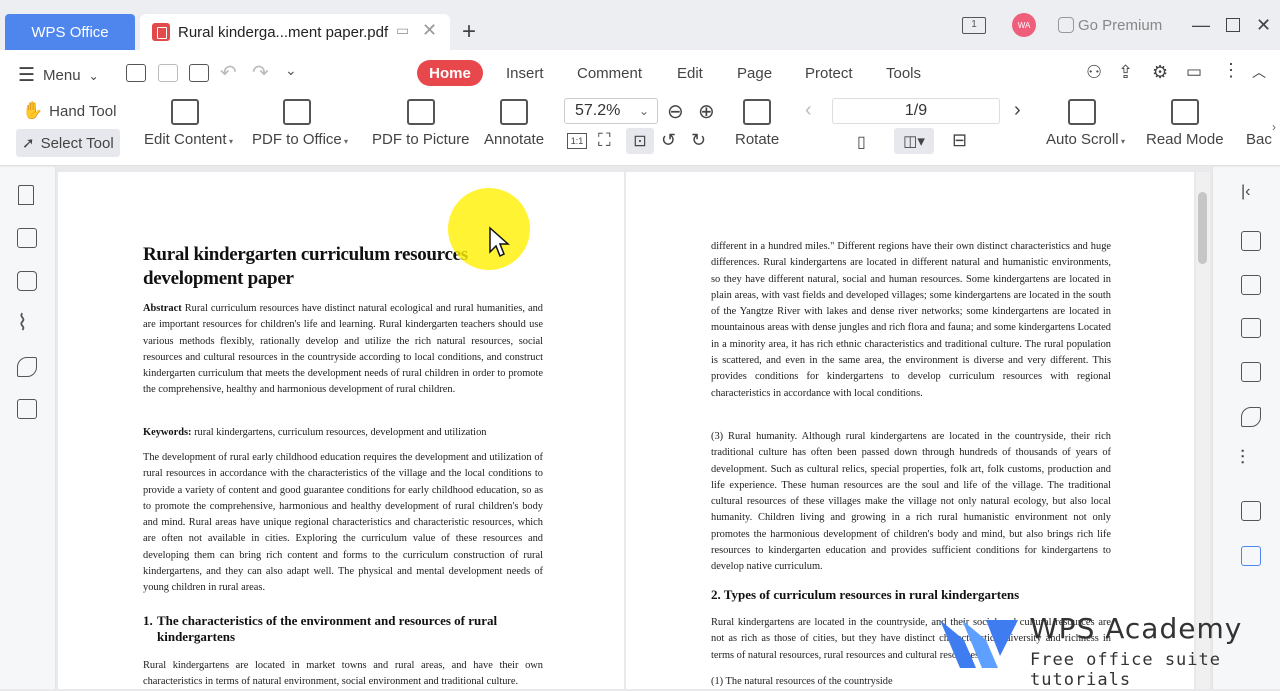  Describe the element at coordinates (643, 111) in the screenshot. I see `chevron-down-icon: ⌄` at that location.